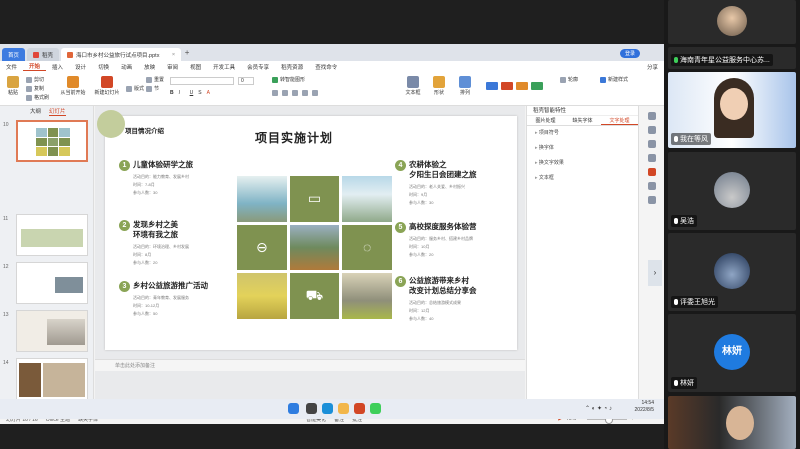 The height and width of the screenshot is (449, 800). Describe the element at coordinates (651, 186) in the screenshot. I see `settings-icon` at that location.